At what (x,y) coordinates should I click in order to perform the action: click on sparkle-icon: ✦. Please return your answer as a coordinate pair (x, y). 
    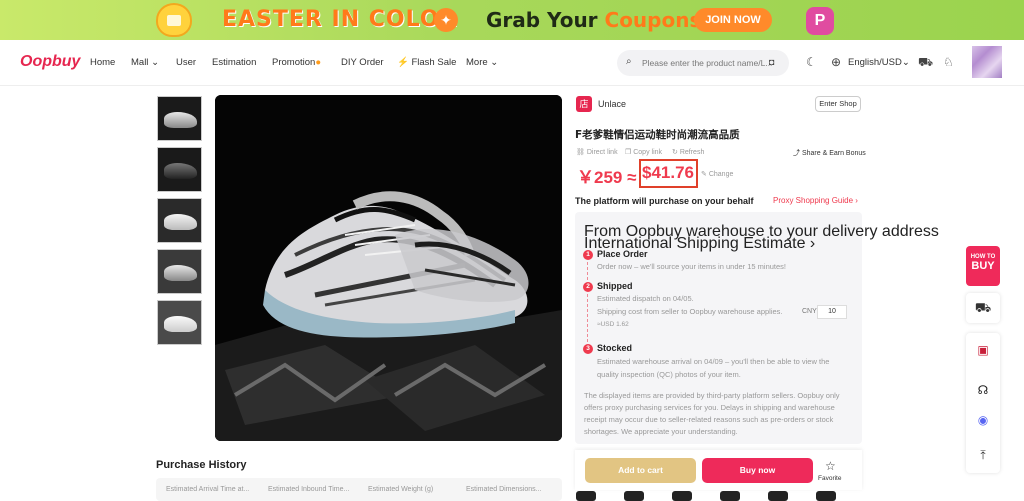
    Looking at the image, I should click on (446, 20).